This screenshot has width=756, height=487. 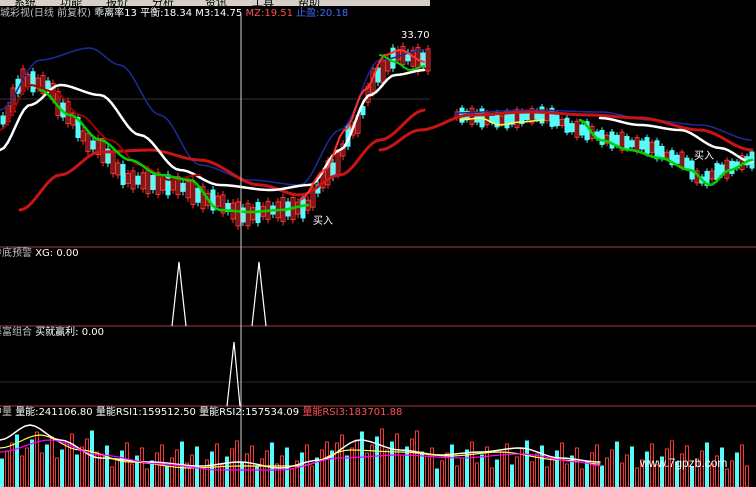 I want to click on mz-label: MZ:, so click(x=255, y=13).